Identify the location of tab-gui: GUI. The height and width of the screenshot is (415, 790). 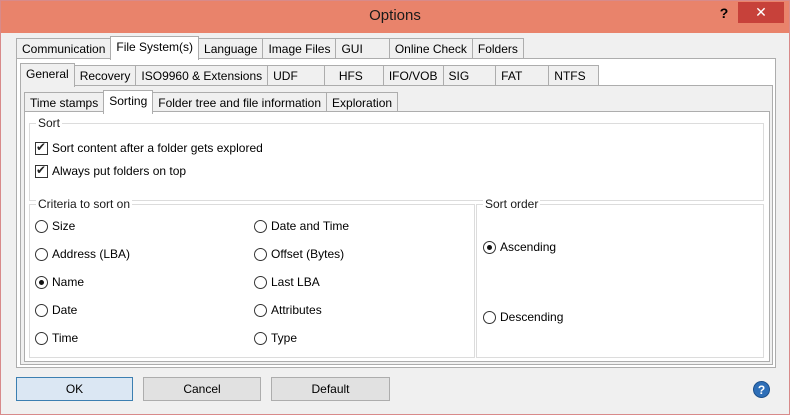
(362, 49).